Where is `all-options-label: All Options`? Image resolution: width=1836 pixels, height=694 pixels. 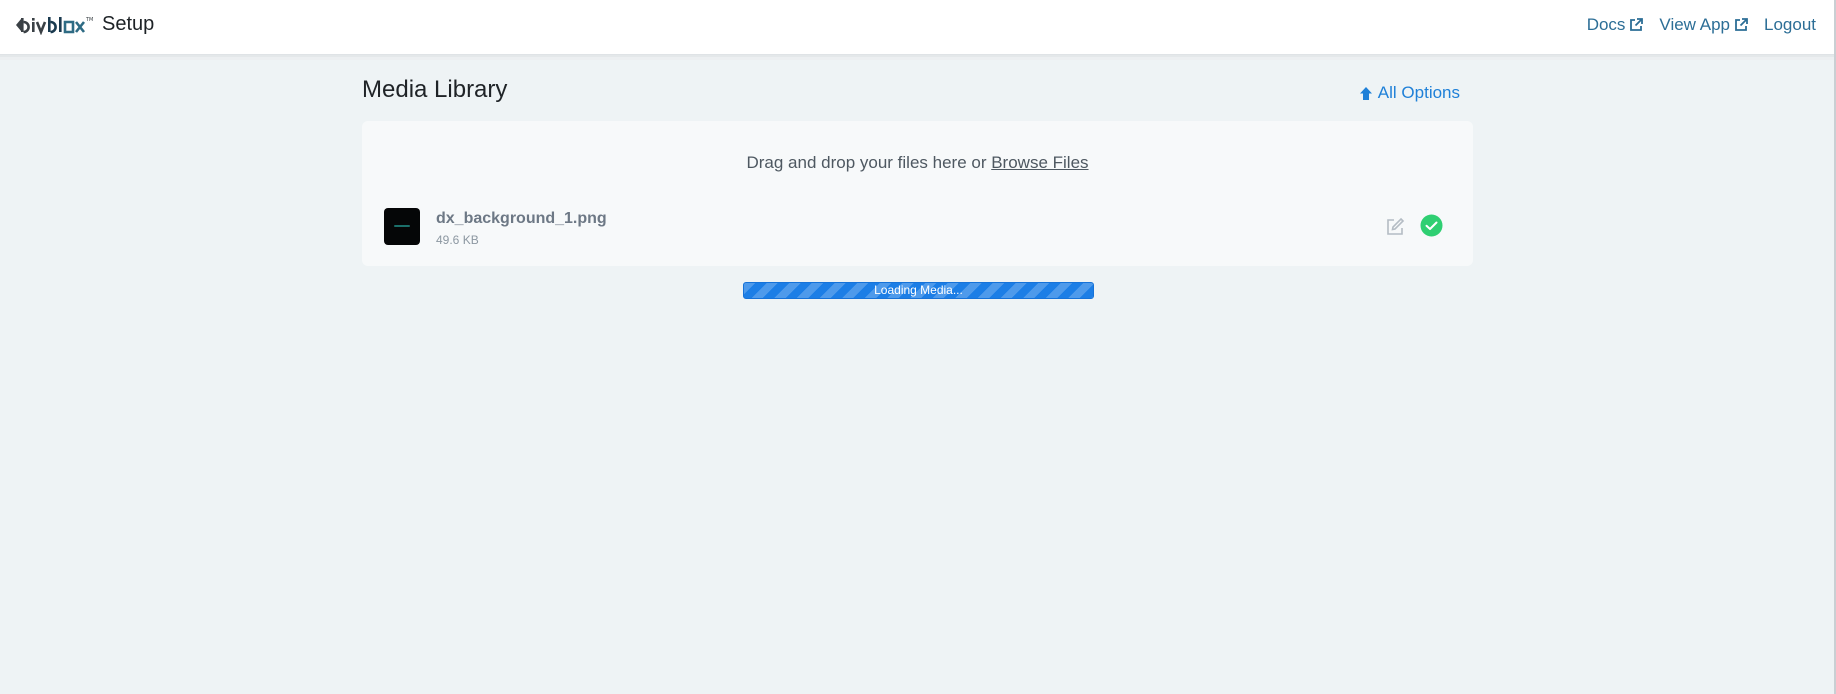 all-options-label: All Options is located at coordinates (1418, 92).